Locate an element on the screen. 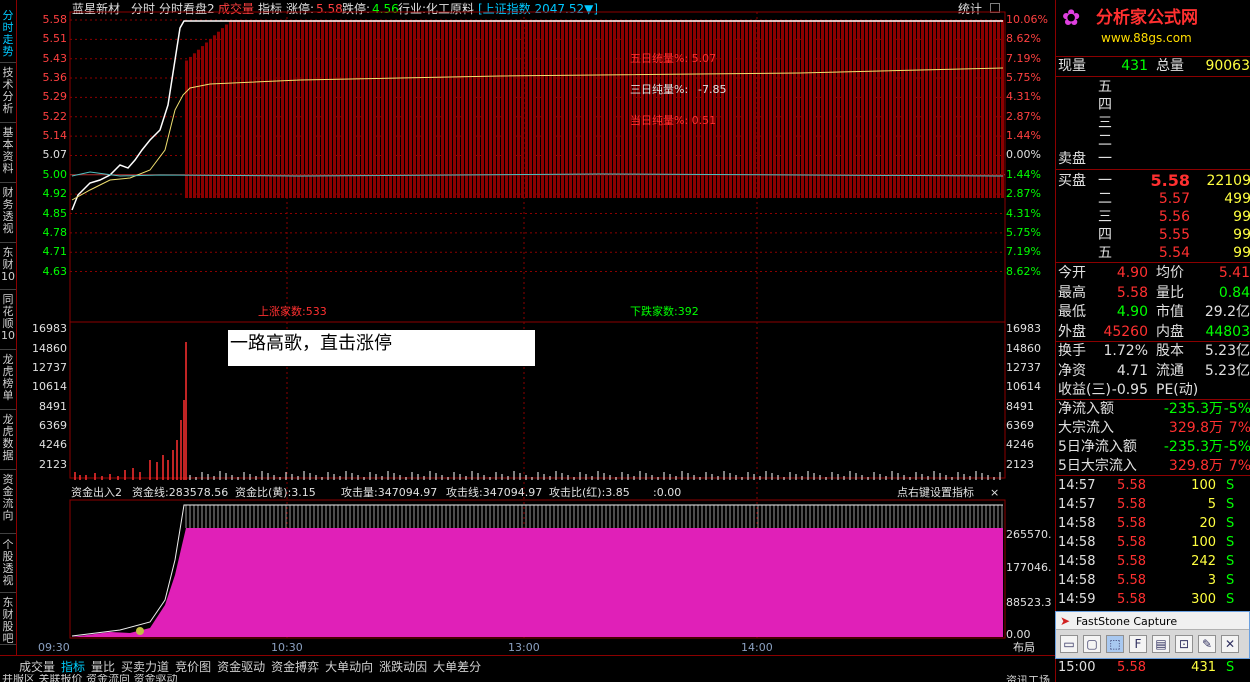  window-icon-2: ▢ is located at coordinates (1092, 644).